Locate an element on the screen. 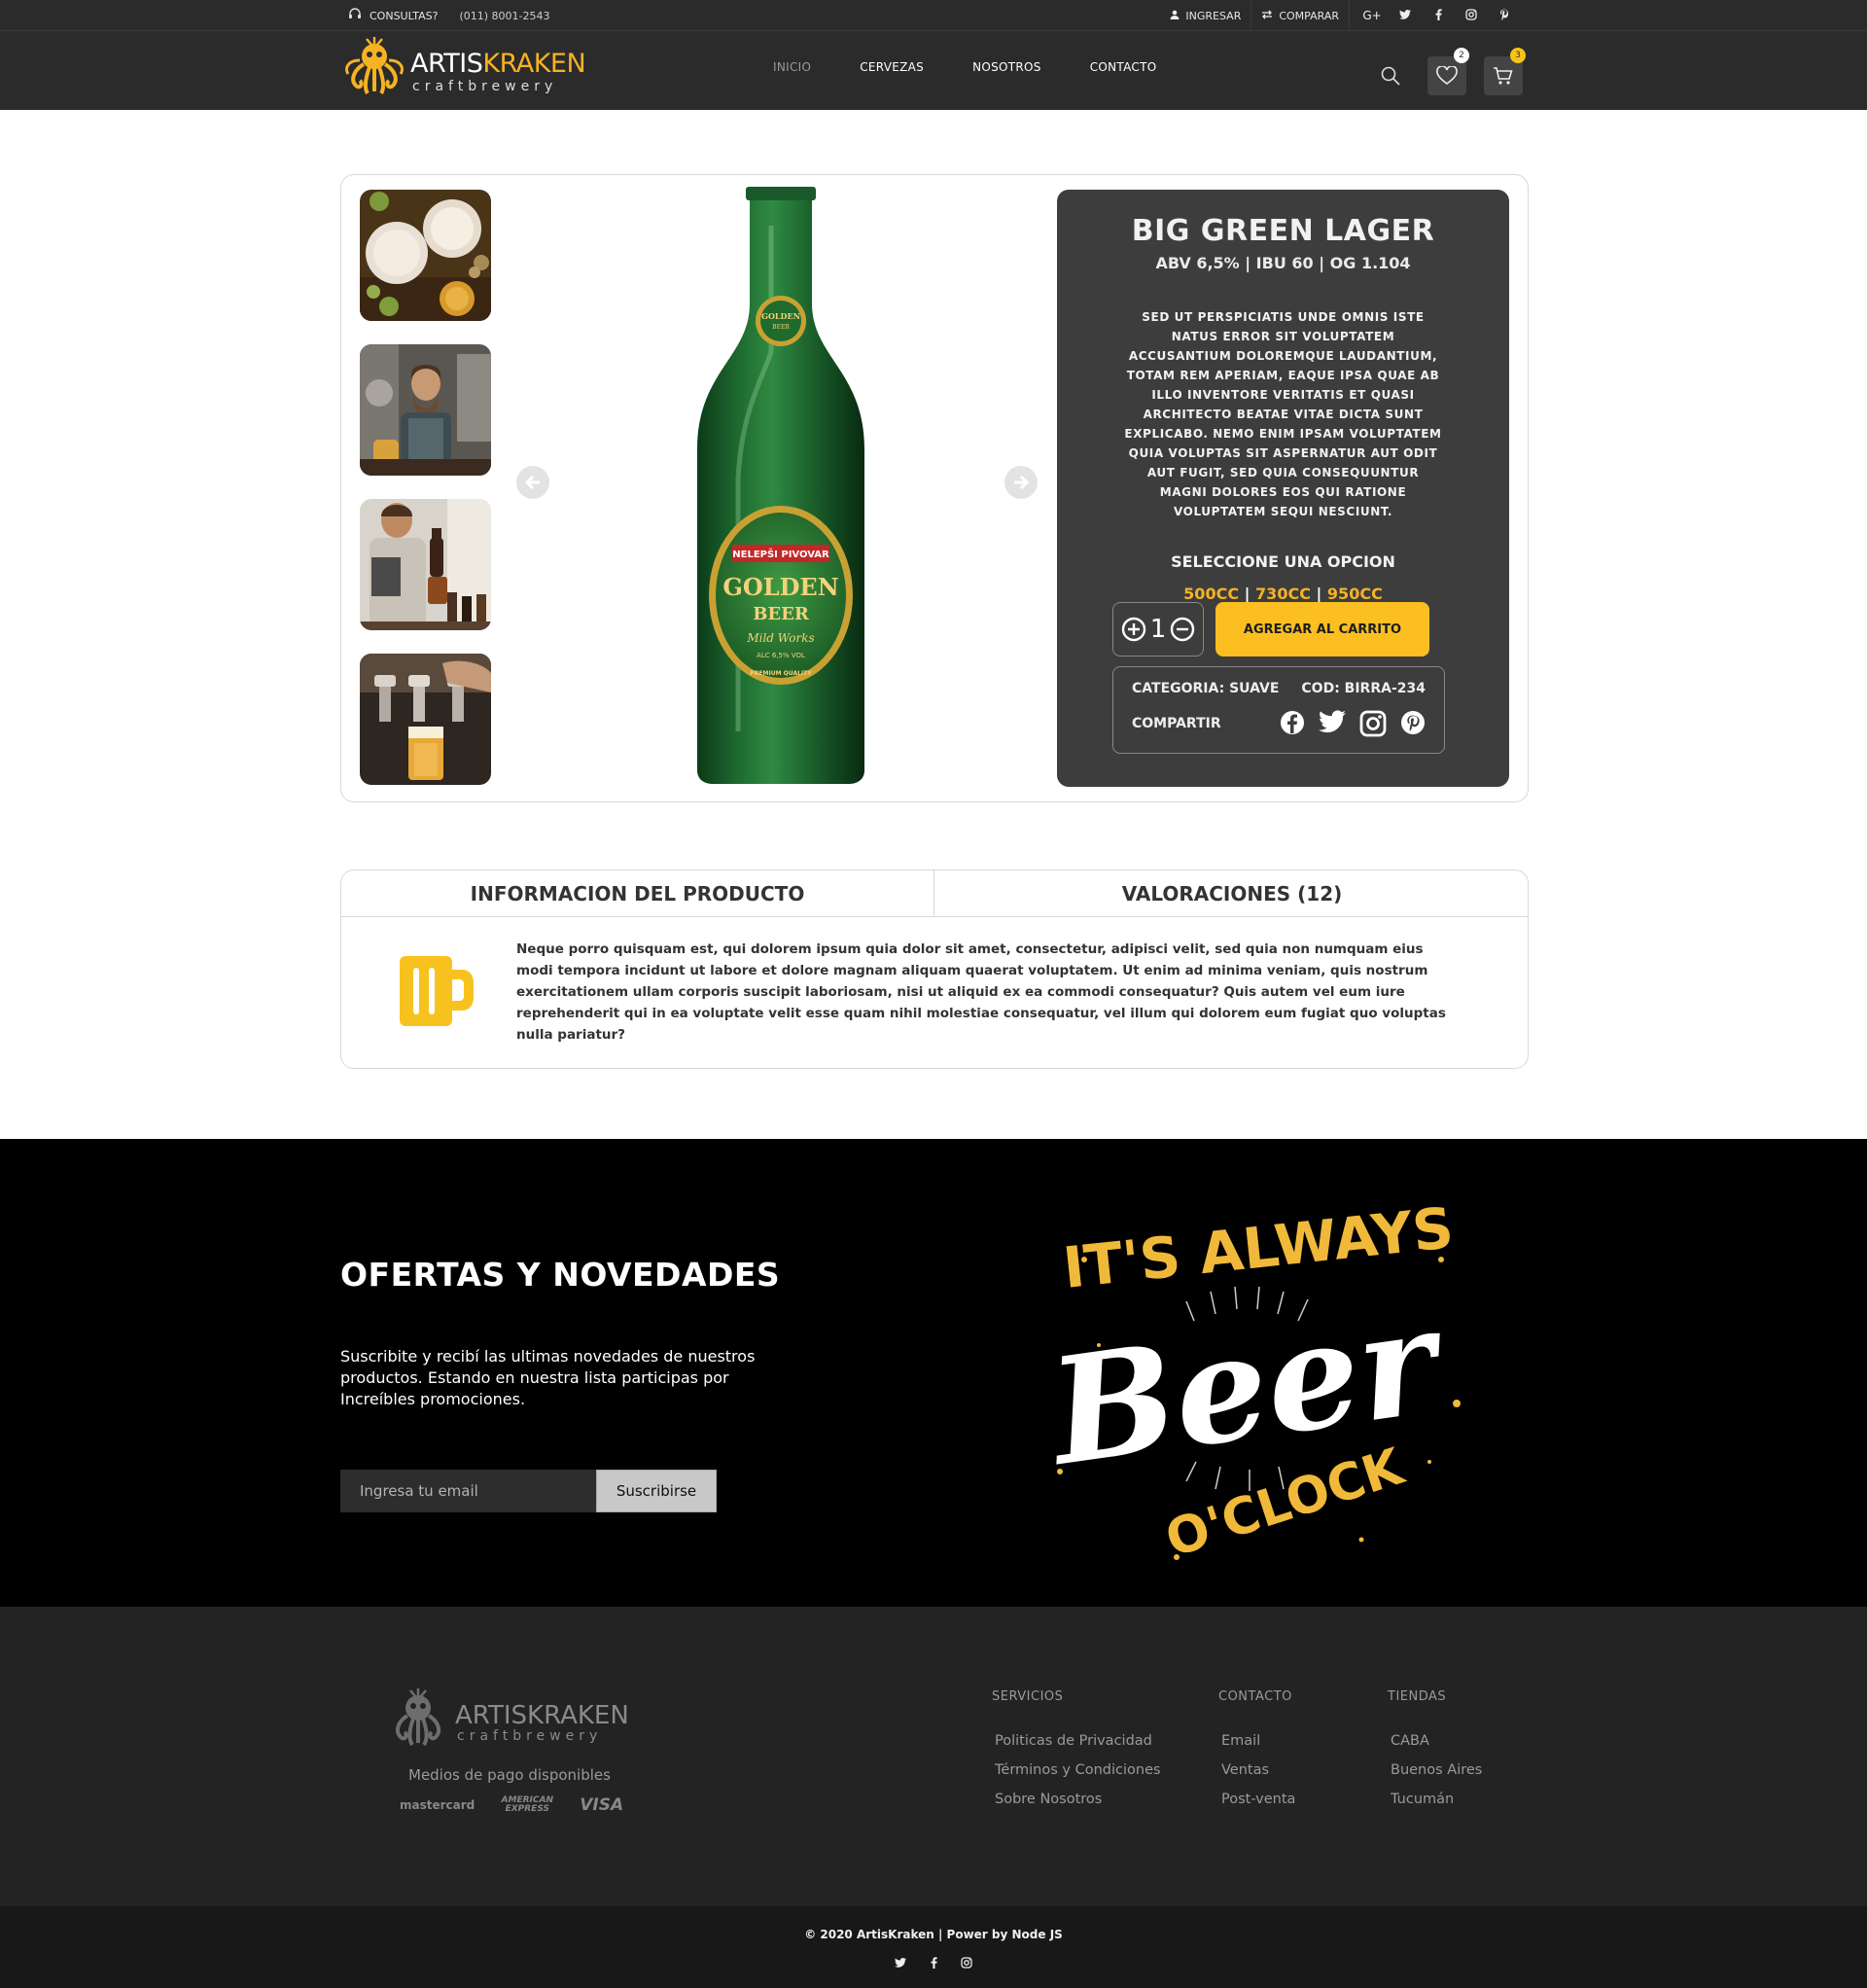 This screenshot has height=1988, width=1867. option-950cc: 950CC is located at coordinates (1355, 594).